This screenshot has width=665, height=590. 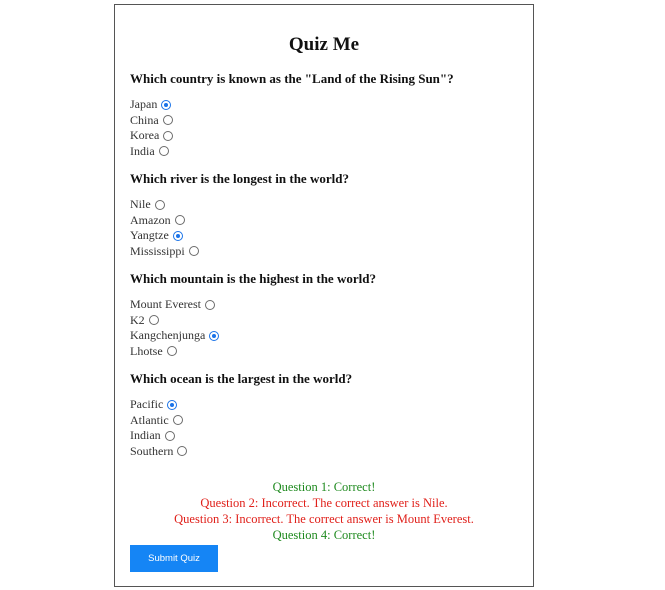 What do you see at coordinates (325, 405) in the screenshot?
I see `option-row: Pacific` at bounding box center [325, 405].